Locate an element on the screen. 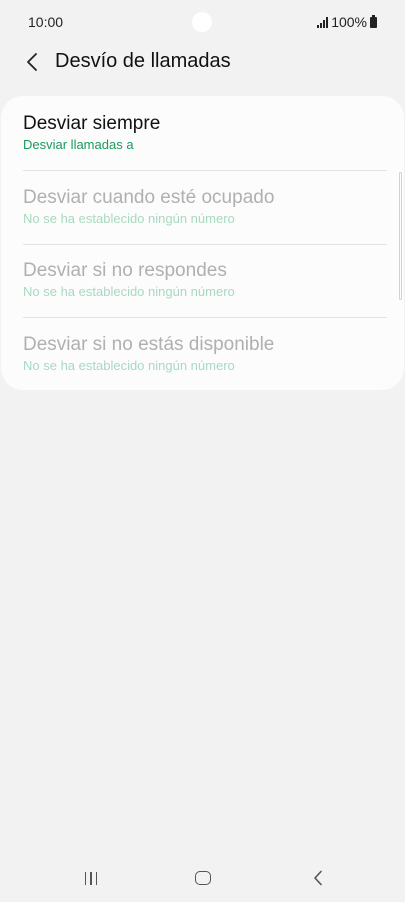 This screenshot has width=405, height=902. app-header: Desvío de llamadas is located at coordinates (202, 62).